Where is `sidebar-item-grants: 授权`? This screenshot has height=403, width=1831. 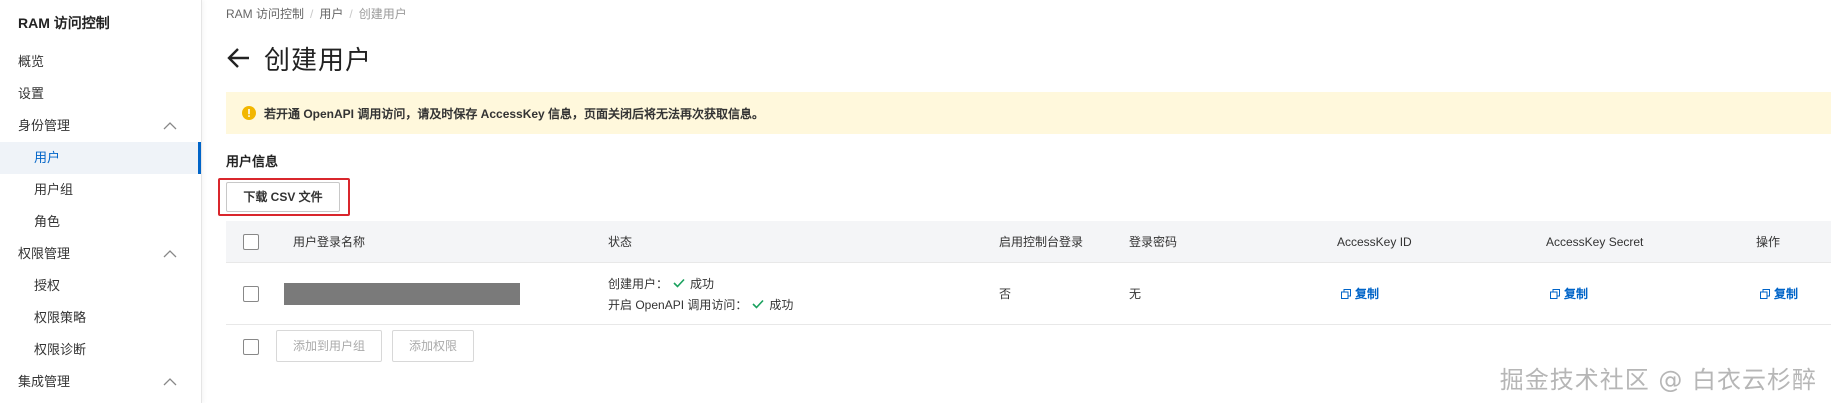
sidebar-item-grants: 授权 is located at coordinates (100, 286).